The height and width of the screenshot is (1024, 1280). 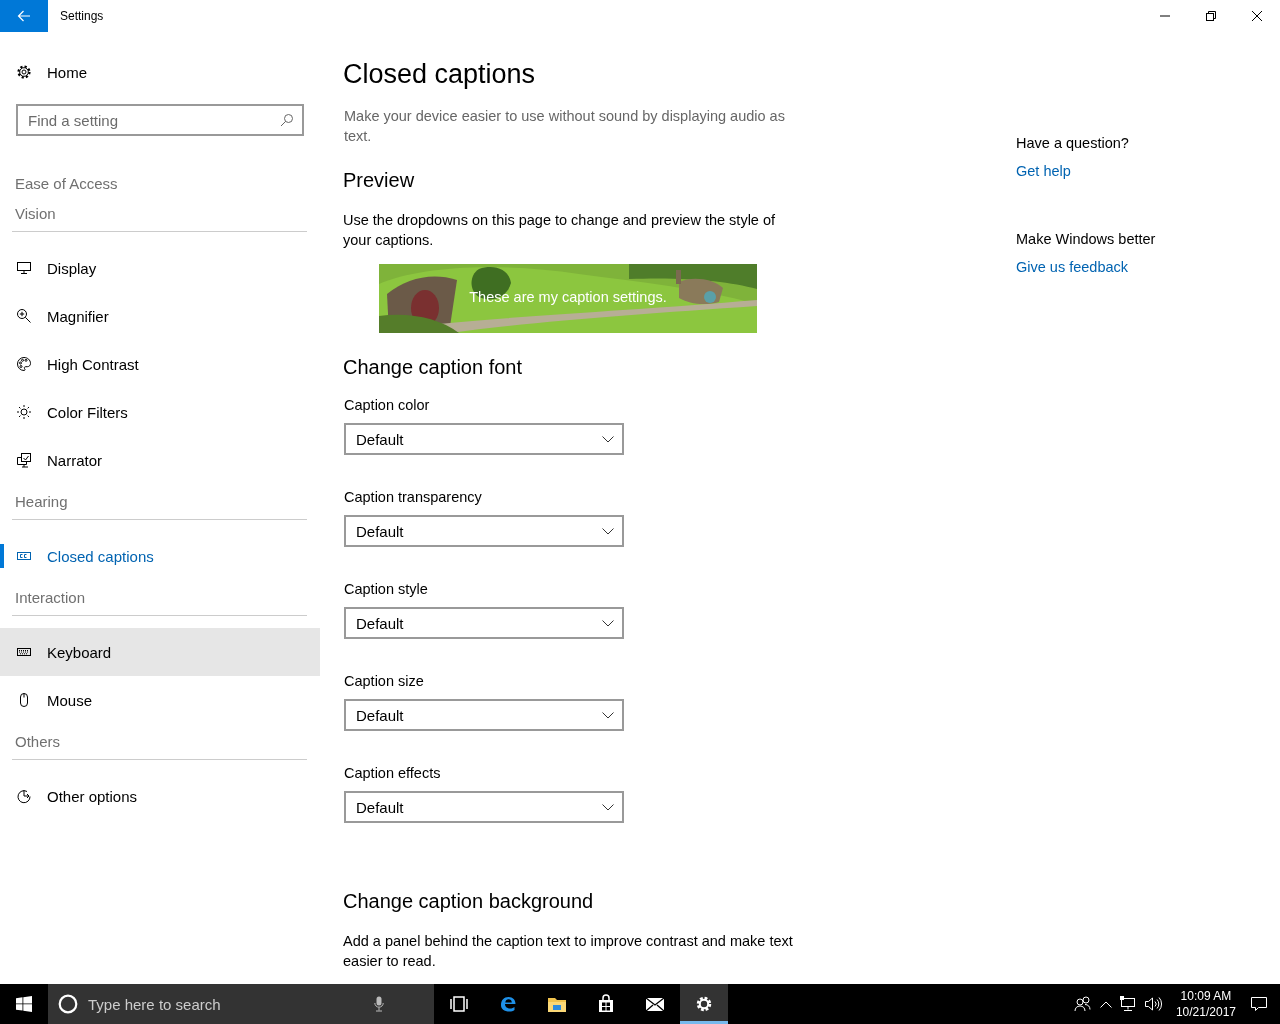 I want to click on monitor-icon, so click(x=24, y=268).